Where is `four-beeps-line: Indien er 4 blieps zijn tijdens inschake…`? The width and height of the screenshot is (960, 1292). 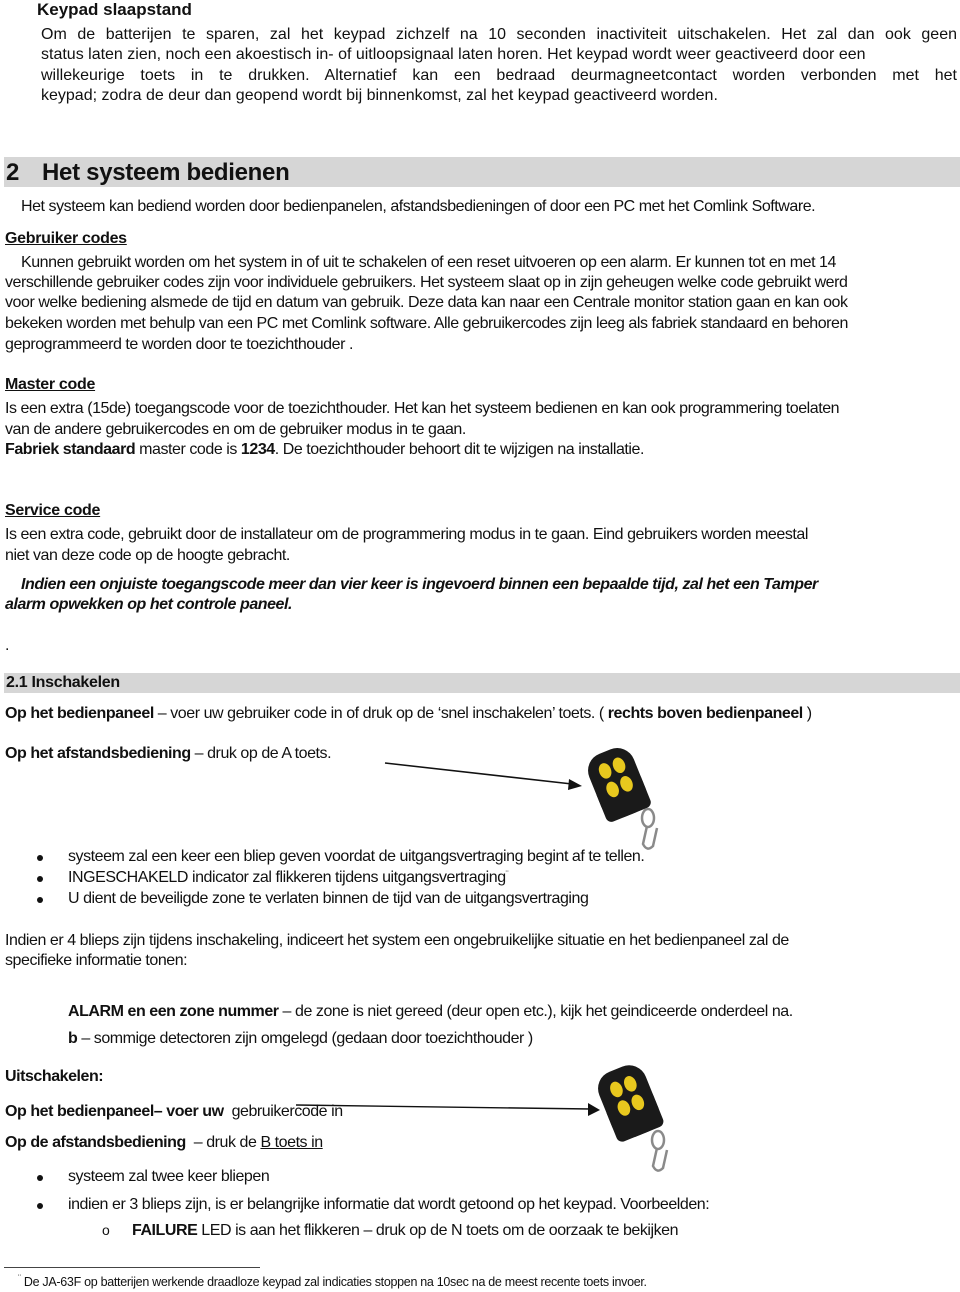
four-beeps-line: Indien er 4 blieps zijn tijdens inschake… is located at coordinates (397, 940).